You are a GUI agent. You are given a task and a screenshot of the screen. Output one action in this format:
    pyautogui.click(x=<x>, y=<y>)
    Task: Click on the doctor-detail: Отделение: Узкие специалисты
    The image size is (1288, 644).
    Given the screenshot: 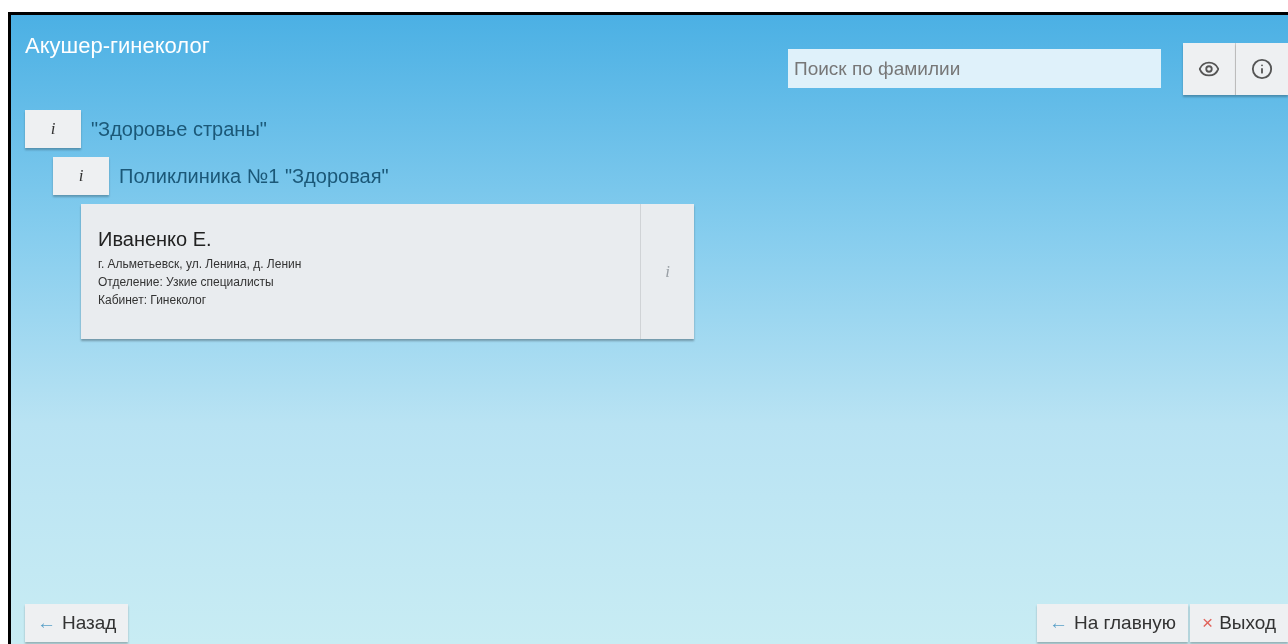 What is the action you would take?
    pyautogui.click(x=186, y=282)
    